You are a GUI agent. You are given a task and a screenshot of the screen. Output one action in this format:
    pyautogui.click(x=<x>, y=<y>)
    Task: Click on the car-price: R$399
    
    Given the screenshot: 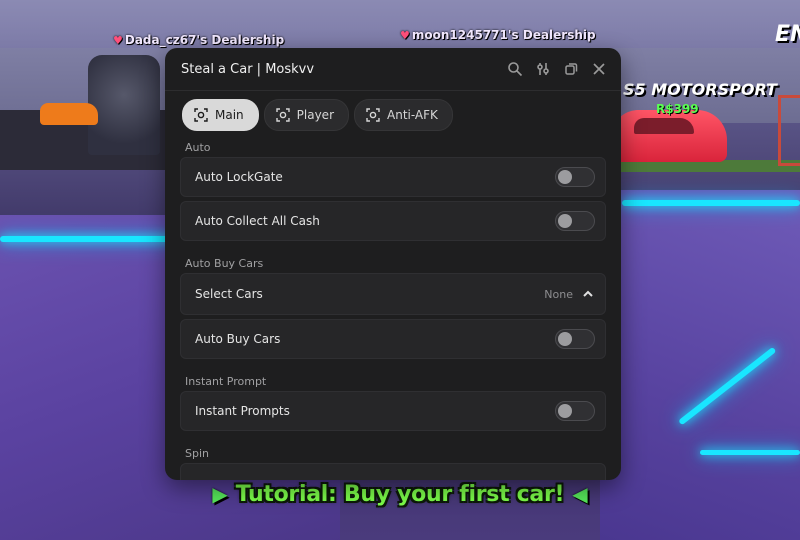 What is the action you would take?
    pyautogui.click(x=677, y=109)
    